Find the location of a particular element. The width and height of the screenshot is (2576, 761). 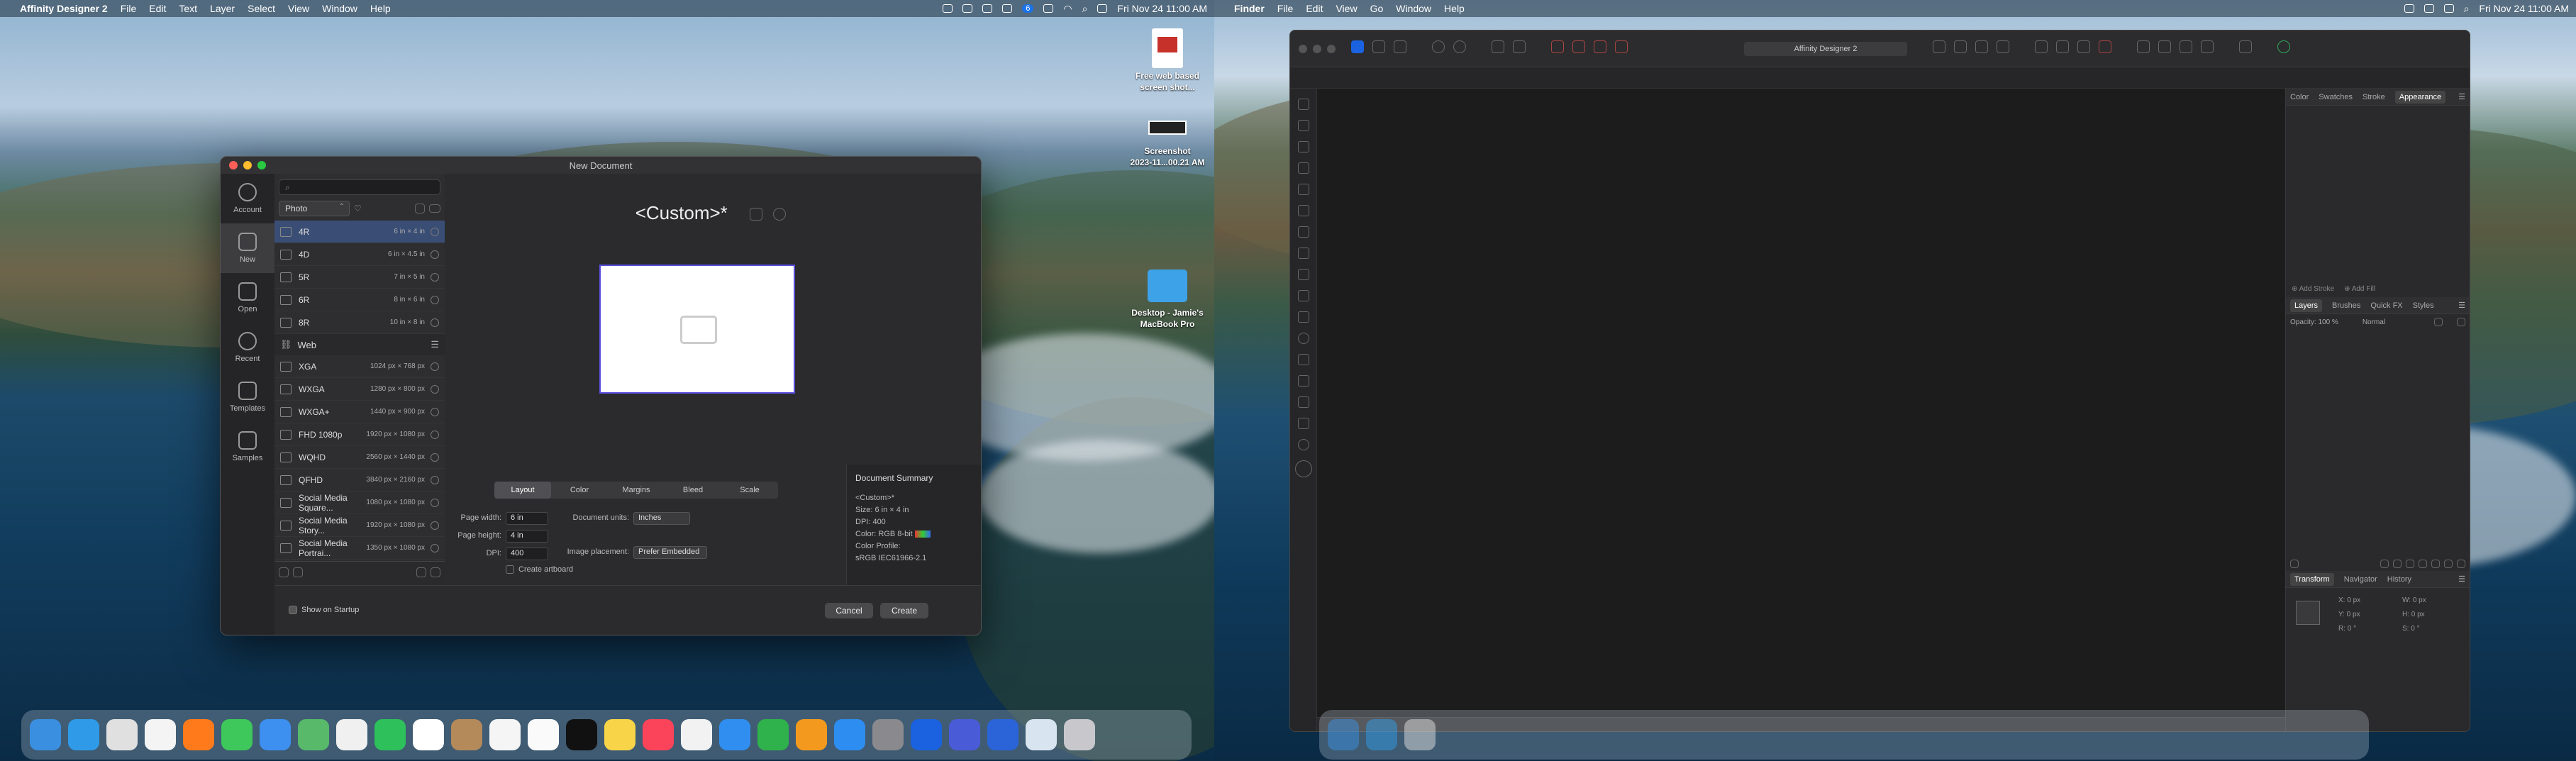

preset-item: FHD 1080p 1920 px × 1080 px is located at coordinates (359, 434).